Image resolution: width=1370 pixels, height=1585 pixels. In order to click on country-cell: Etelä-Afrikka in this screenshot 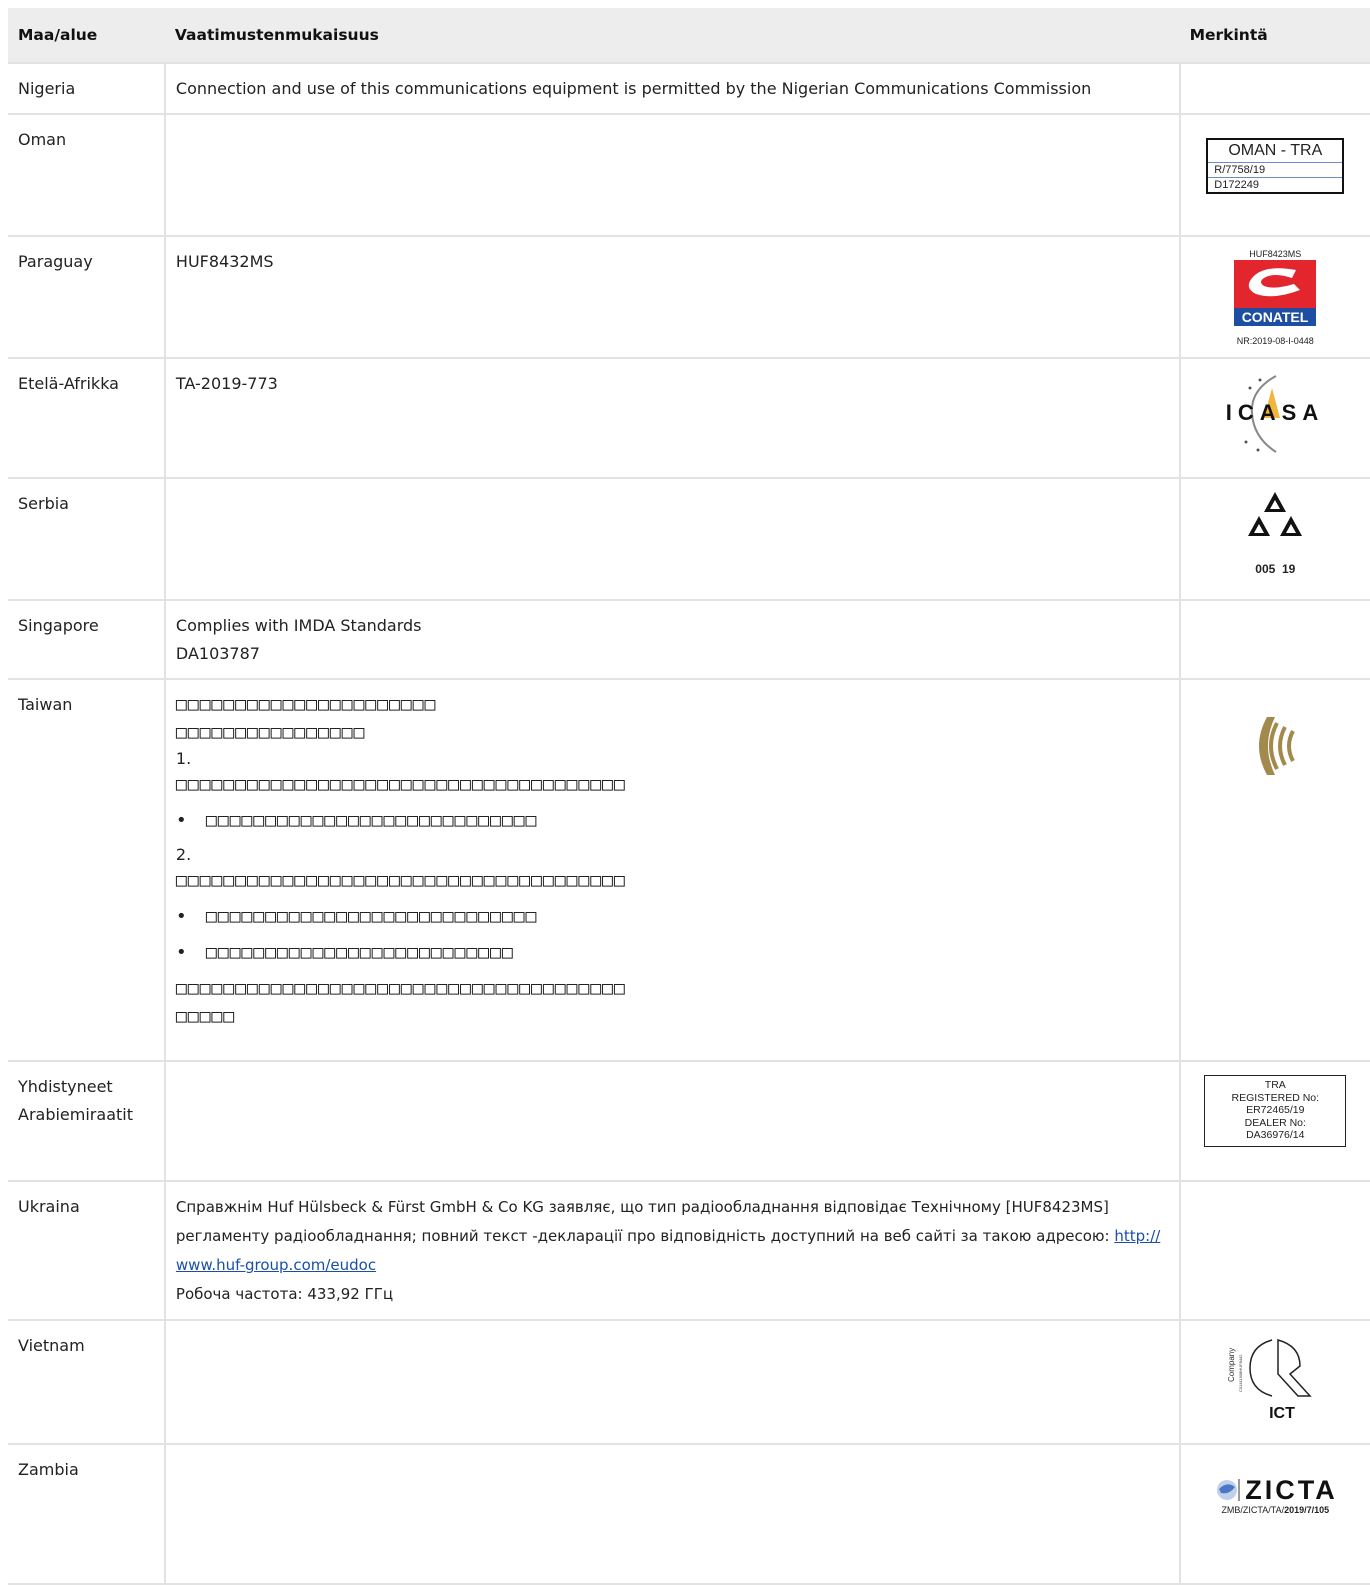, I will do `click(87, 418)`.